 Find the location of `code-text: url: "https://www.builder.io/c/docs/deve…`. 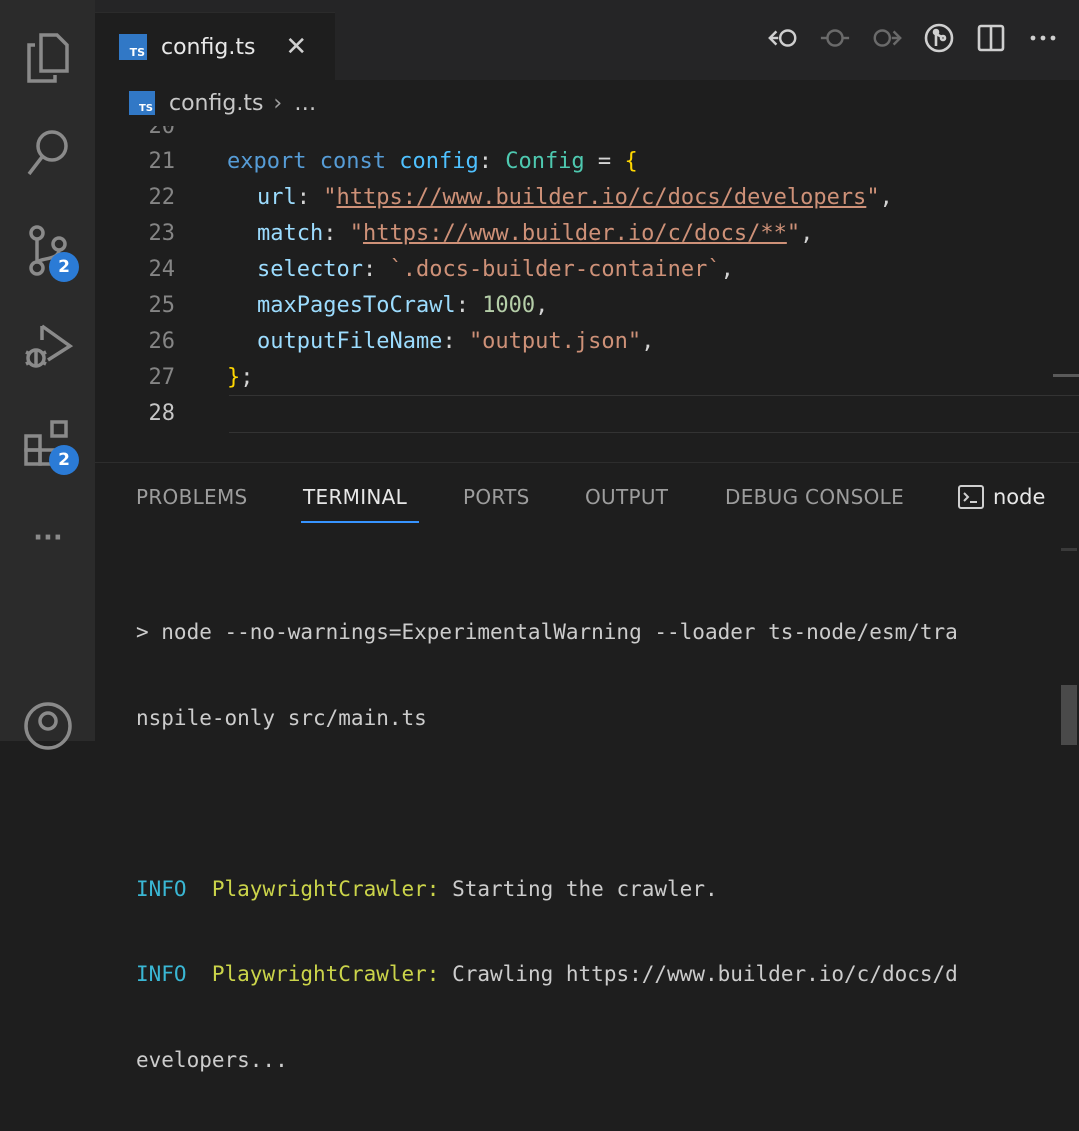

code-text: url: "https://www.builder.io/c/docs/deve… is located at coordinates (575, 197).